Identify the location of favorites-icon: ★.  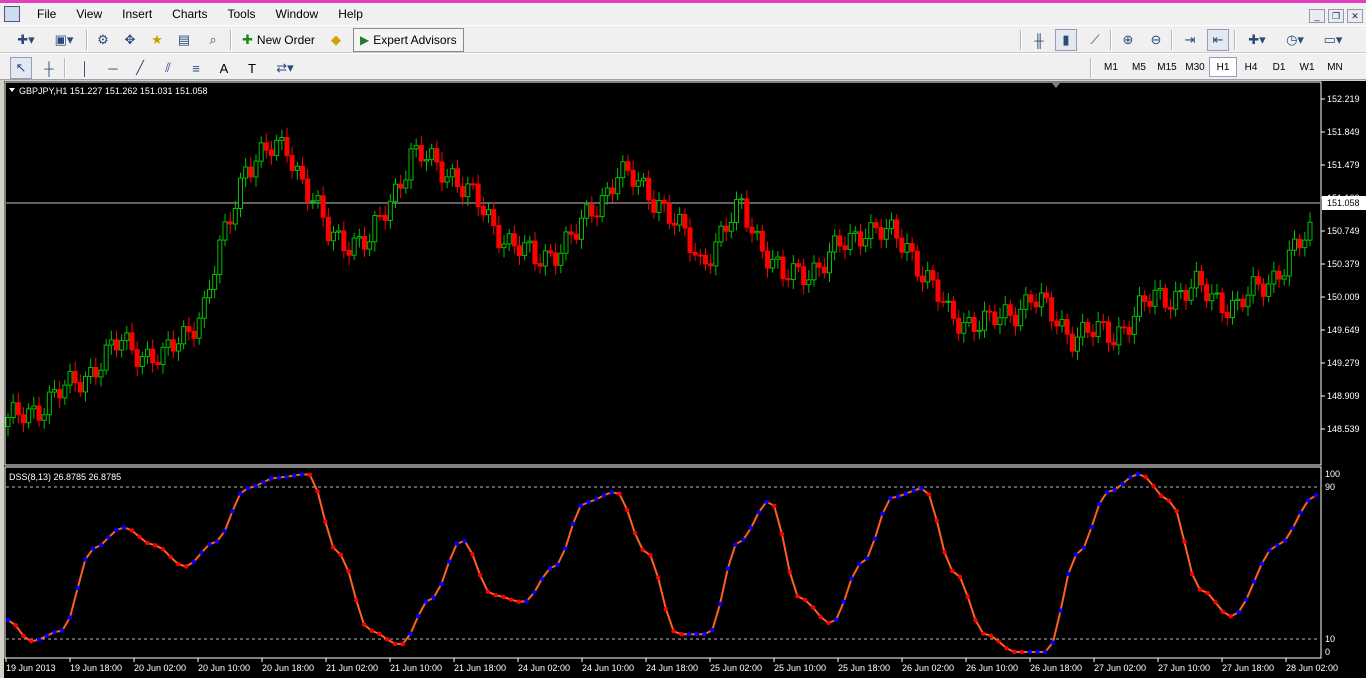
(157, 40).